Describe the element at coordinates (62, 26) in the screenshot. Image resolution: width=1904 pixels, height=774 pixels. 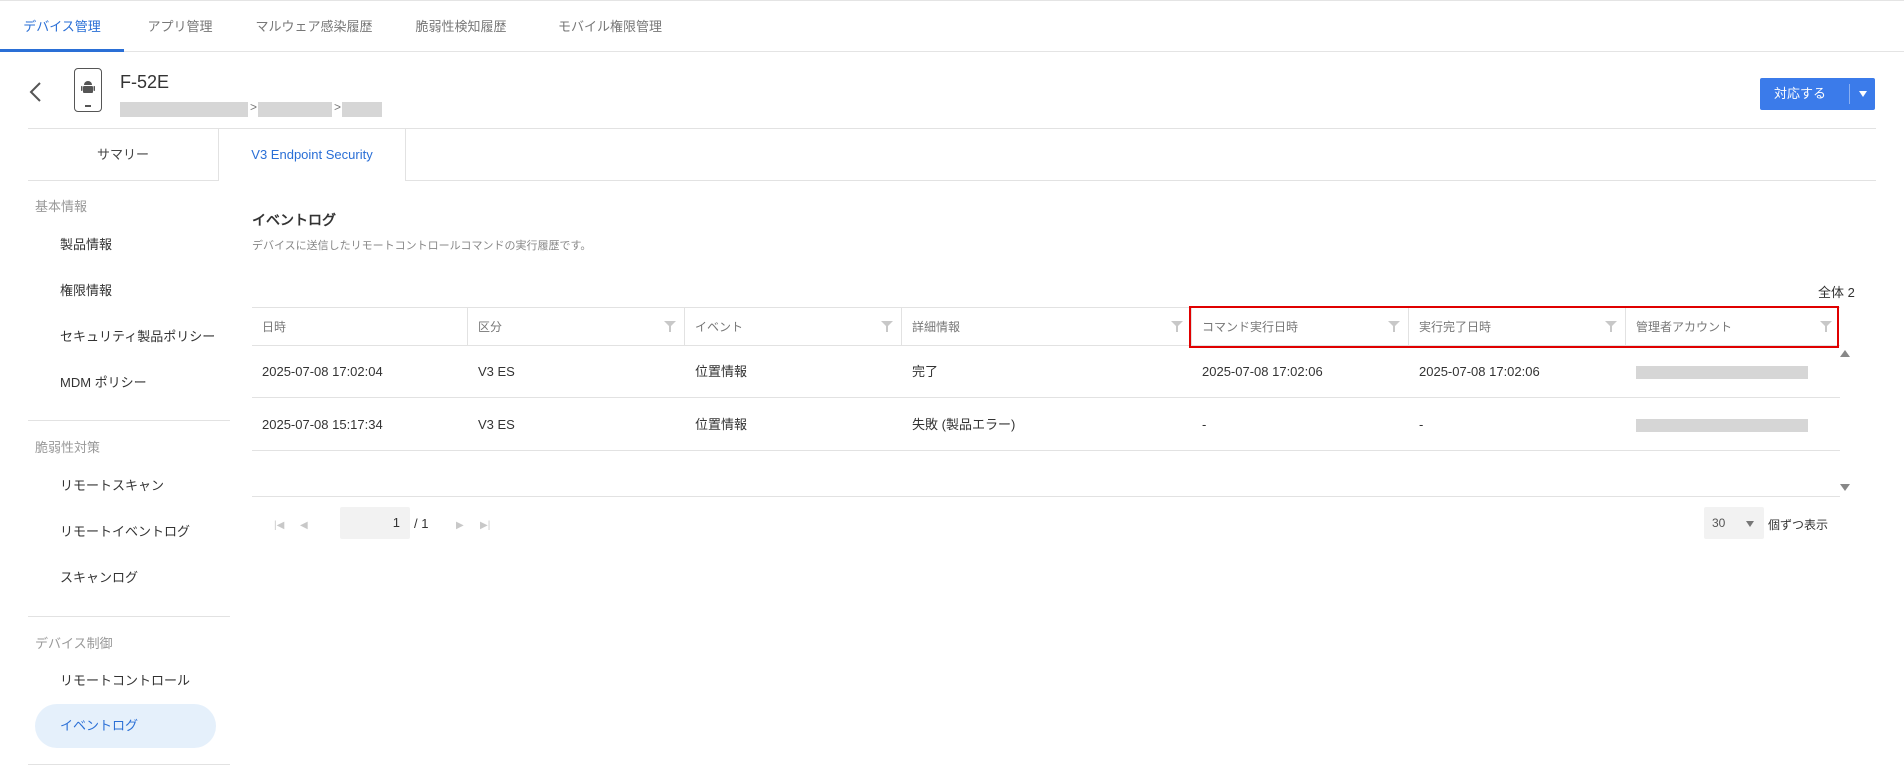
I see `tab-device-management: デバイス管理` at that location.